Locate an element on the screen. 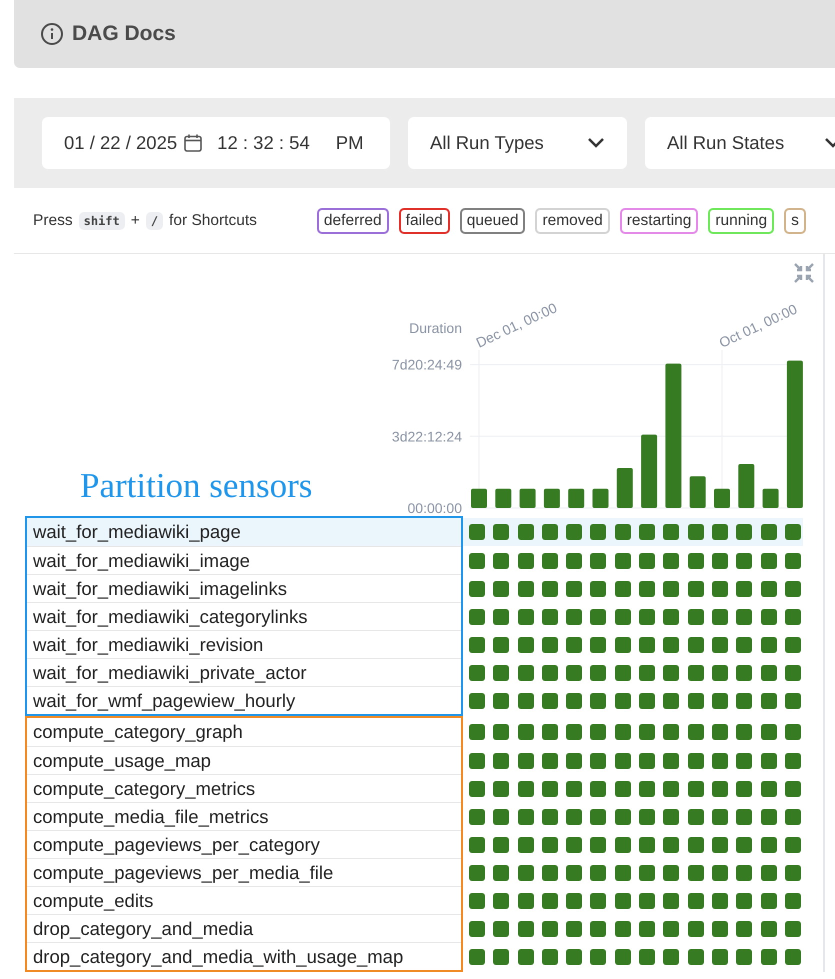  task-name: wait_for_mediawiki_revision is located at coordinates (244, 644).